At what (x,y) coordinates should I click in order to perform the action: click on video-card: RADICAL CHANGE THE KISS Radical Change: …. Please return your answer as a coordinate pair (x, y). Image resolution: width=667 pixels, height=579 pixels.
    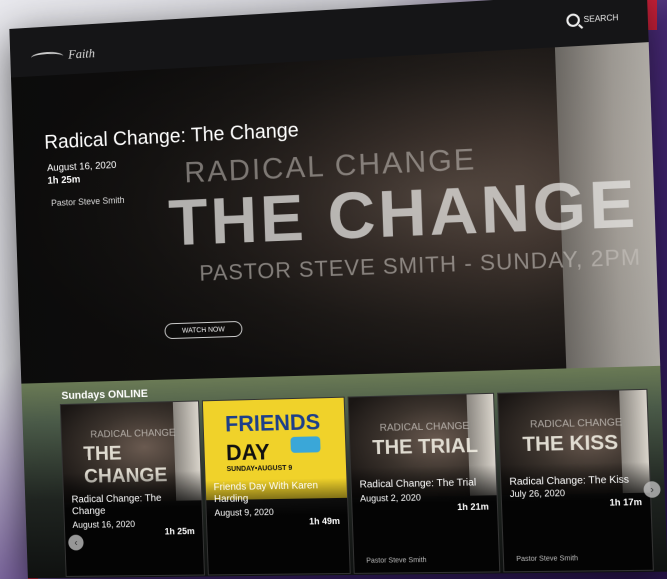
    Looking at the image, I should click on (575, 480).